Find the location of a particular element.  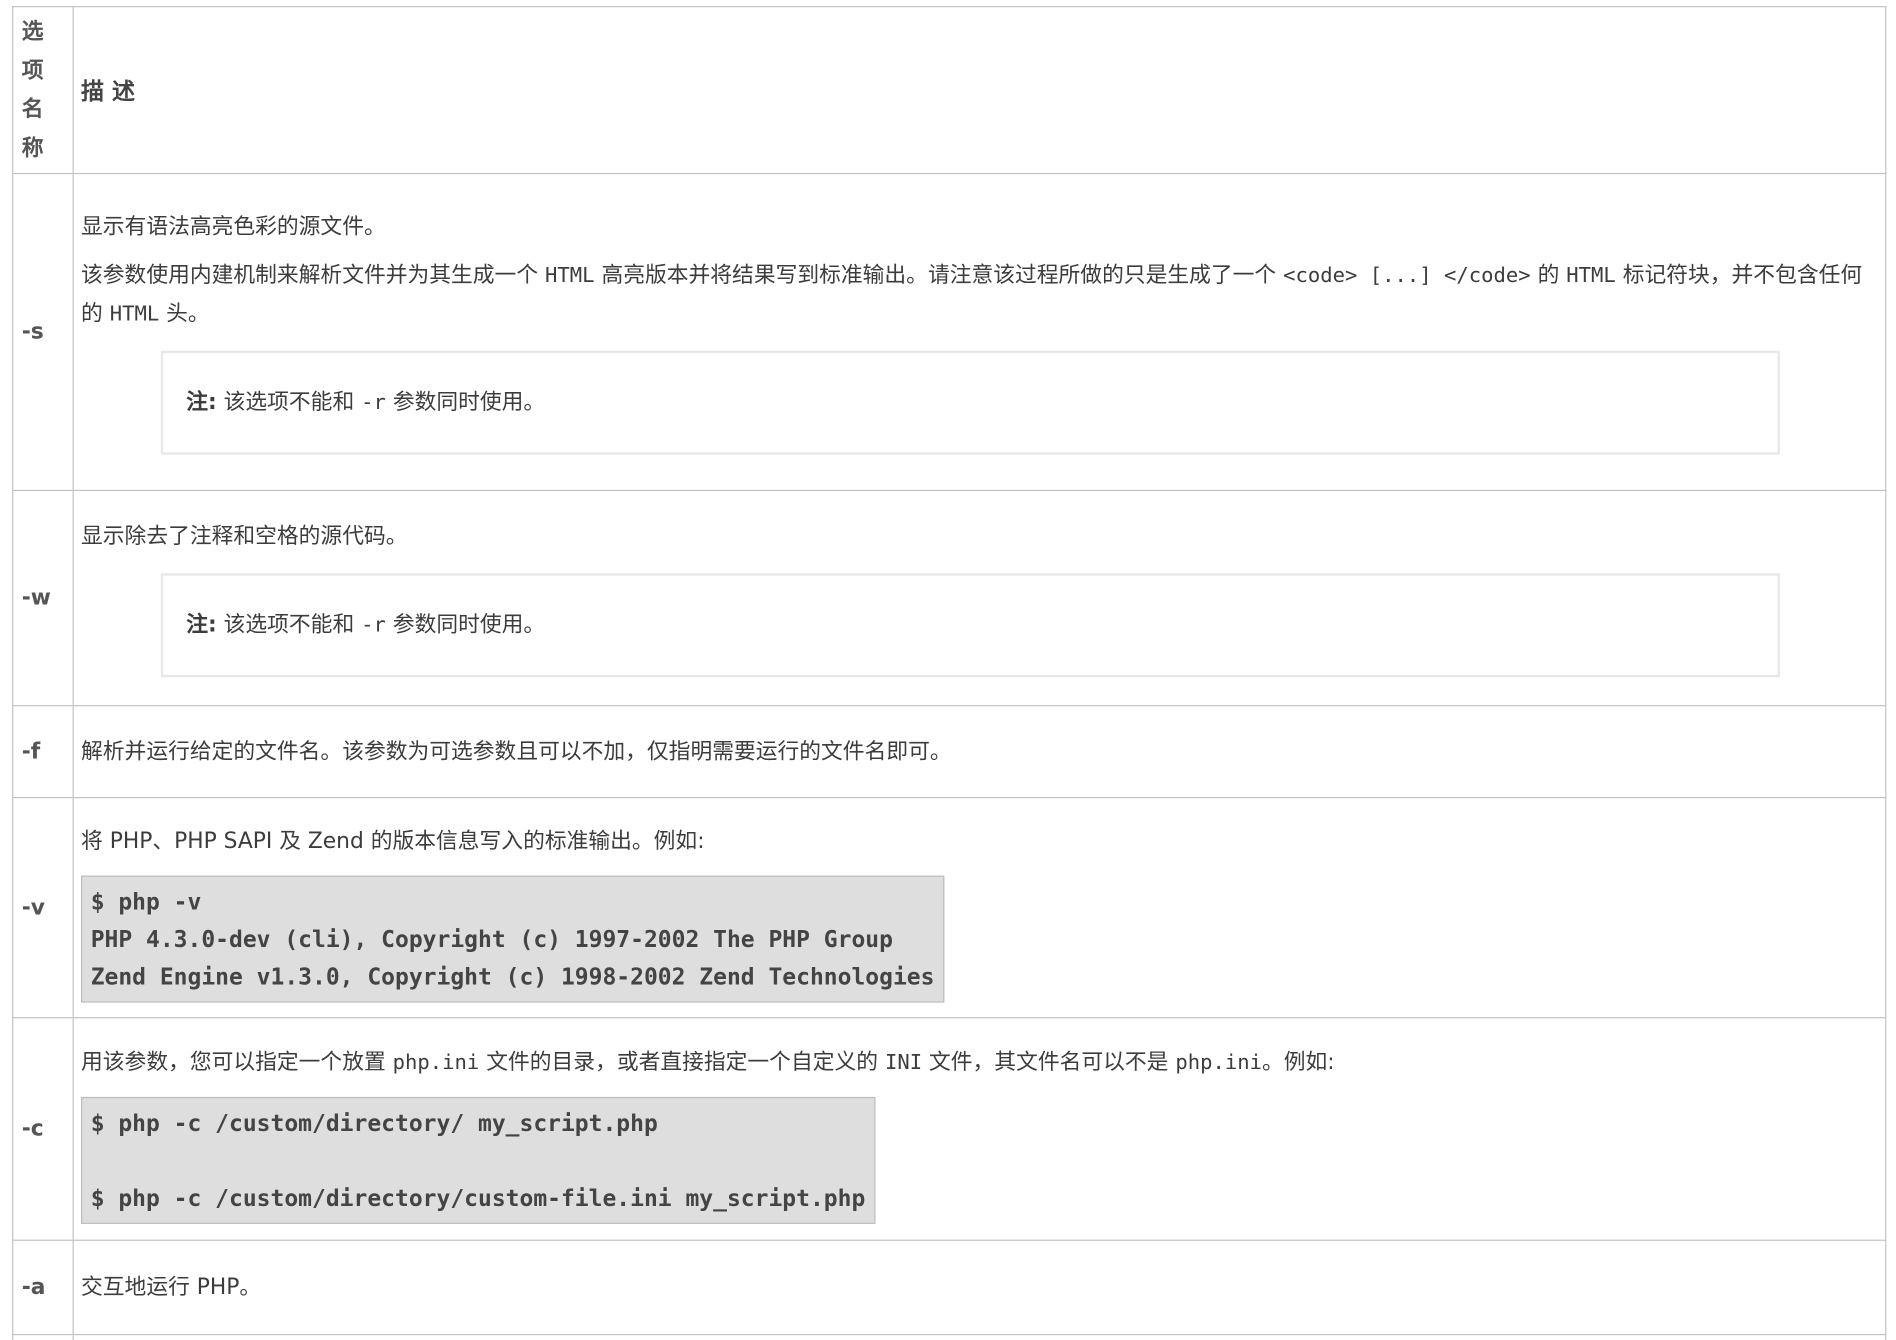

table-row: -a 交互地运行 PHP。 is located at coordinates (949, 1287).